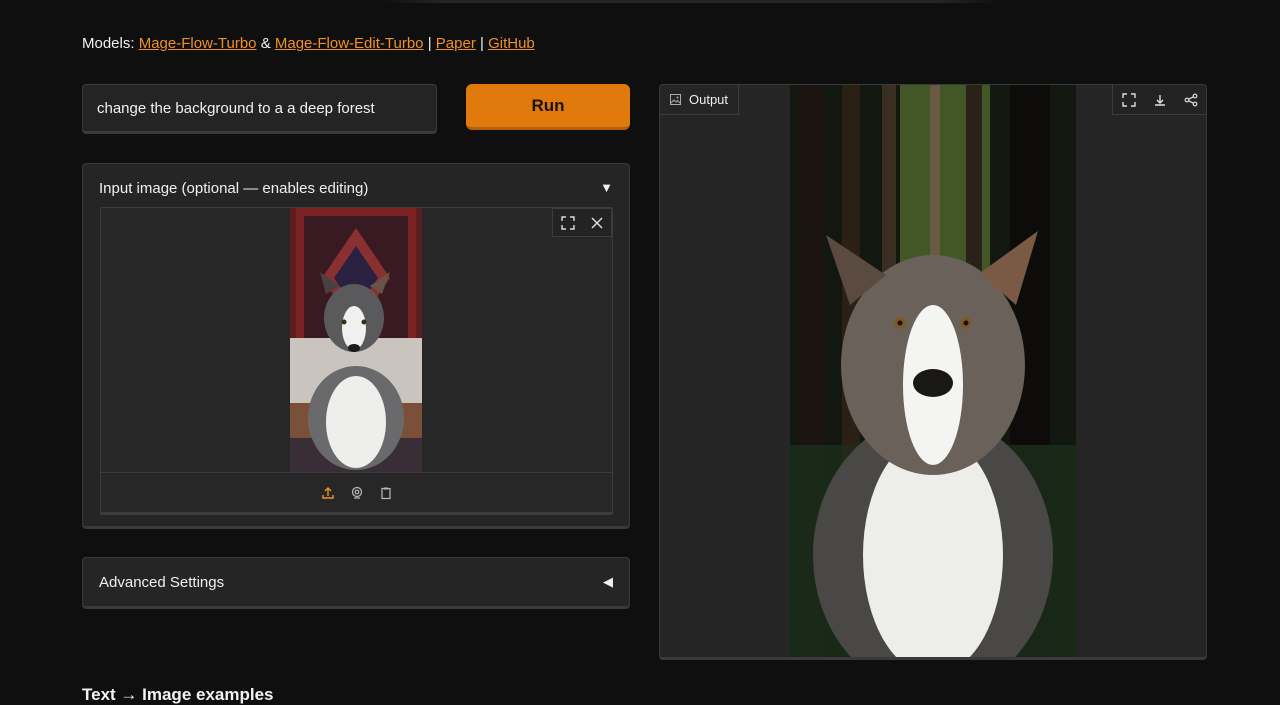 Image resolution: width=1280 pixels, height=705 pixels. What do you see at coordinates (349, 43) in the screenshot?
I see `link-mage-flow-edit-turbo: Mage-Flow-Edit-Turbo` at bounding box center [349, 43].